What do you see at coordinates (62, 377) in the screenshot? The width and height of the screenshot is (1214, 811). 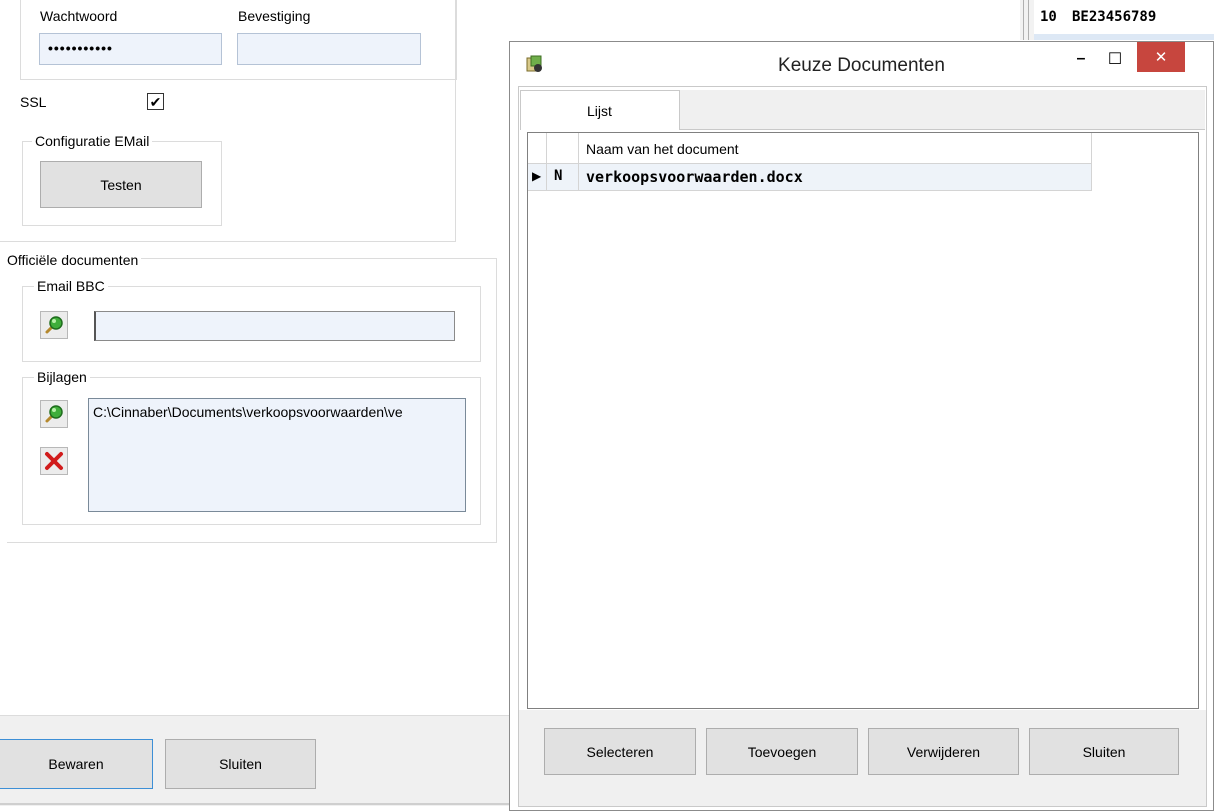 I see `attachments-legend: Bijlagen` at bounding box center [62, 377].